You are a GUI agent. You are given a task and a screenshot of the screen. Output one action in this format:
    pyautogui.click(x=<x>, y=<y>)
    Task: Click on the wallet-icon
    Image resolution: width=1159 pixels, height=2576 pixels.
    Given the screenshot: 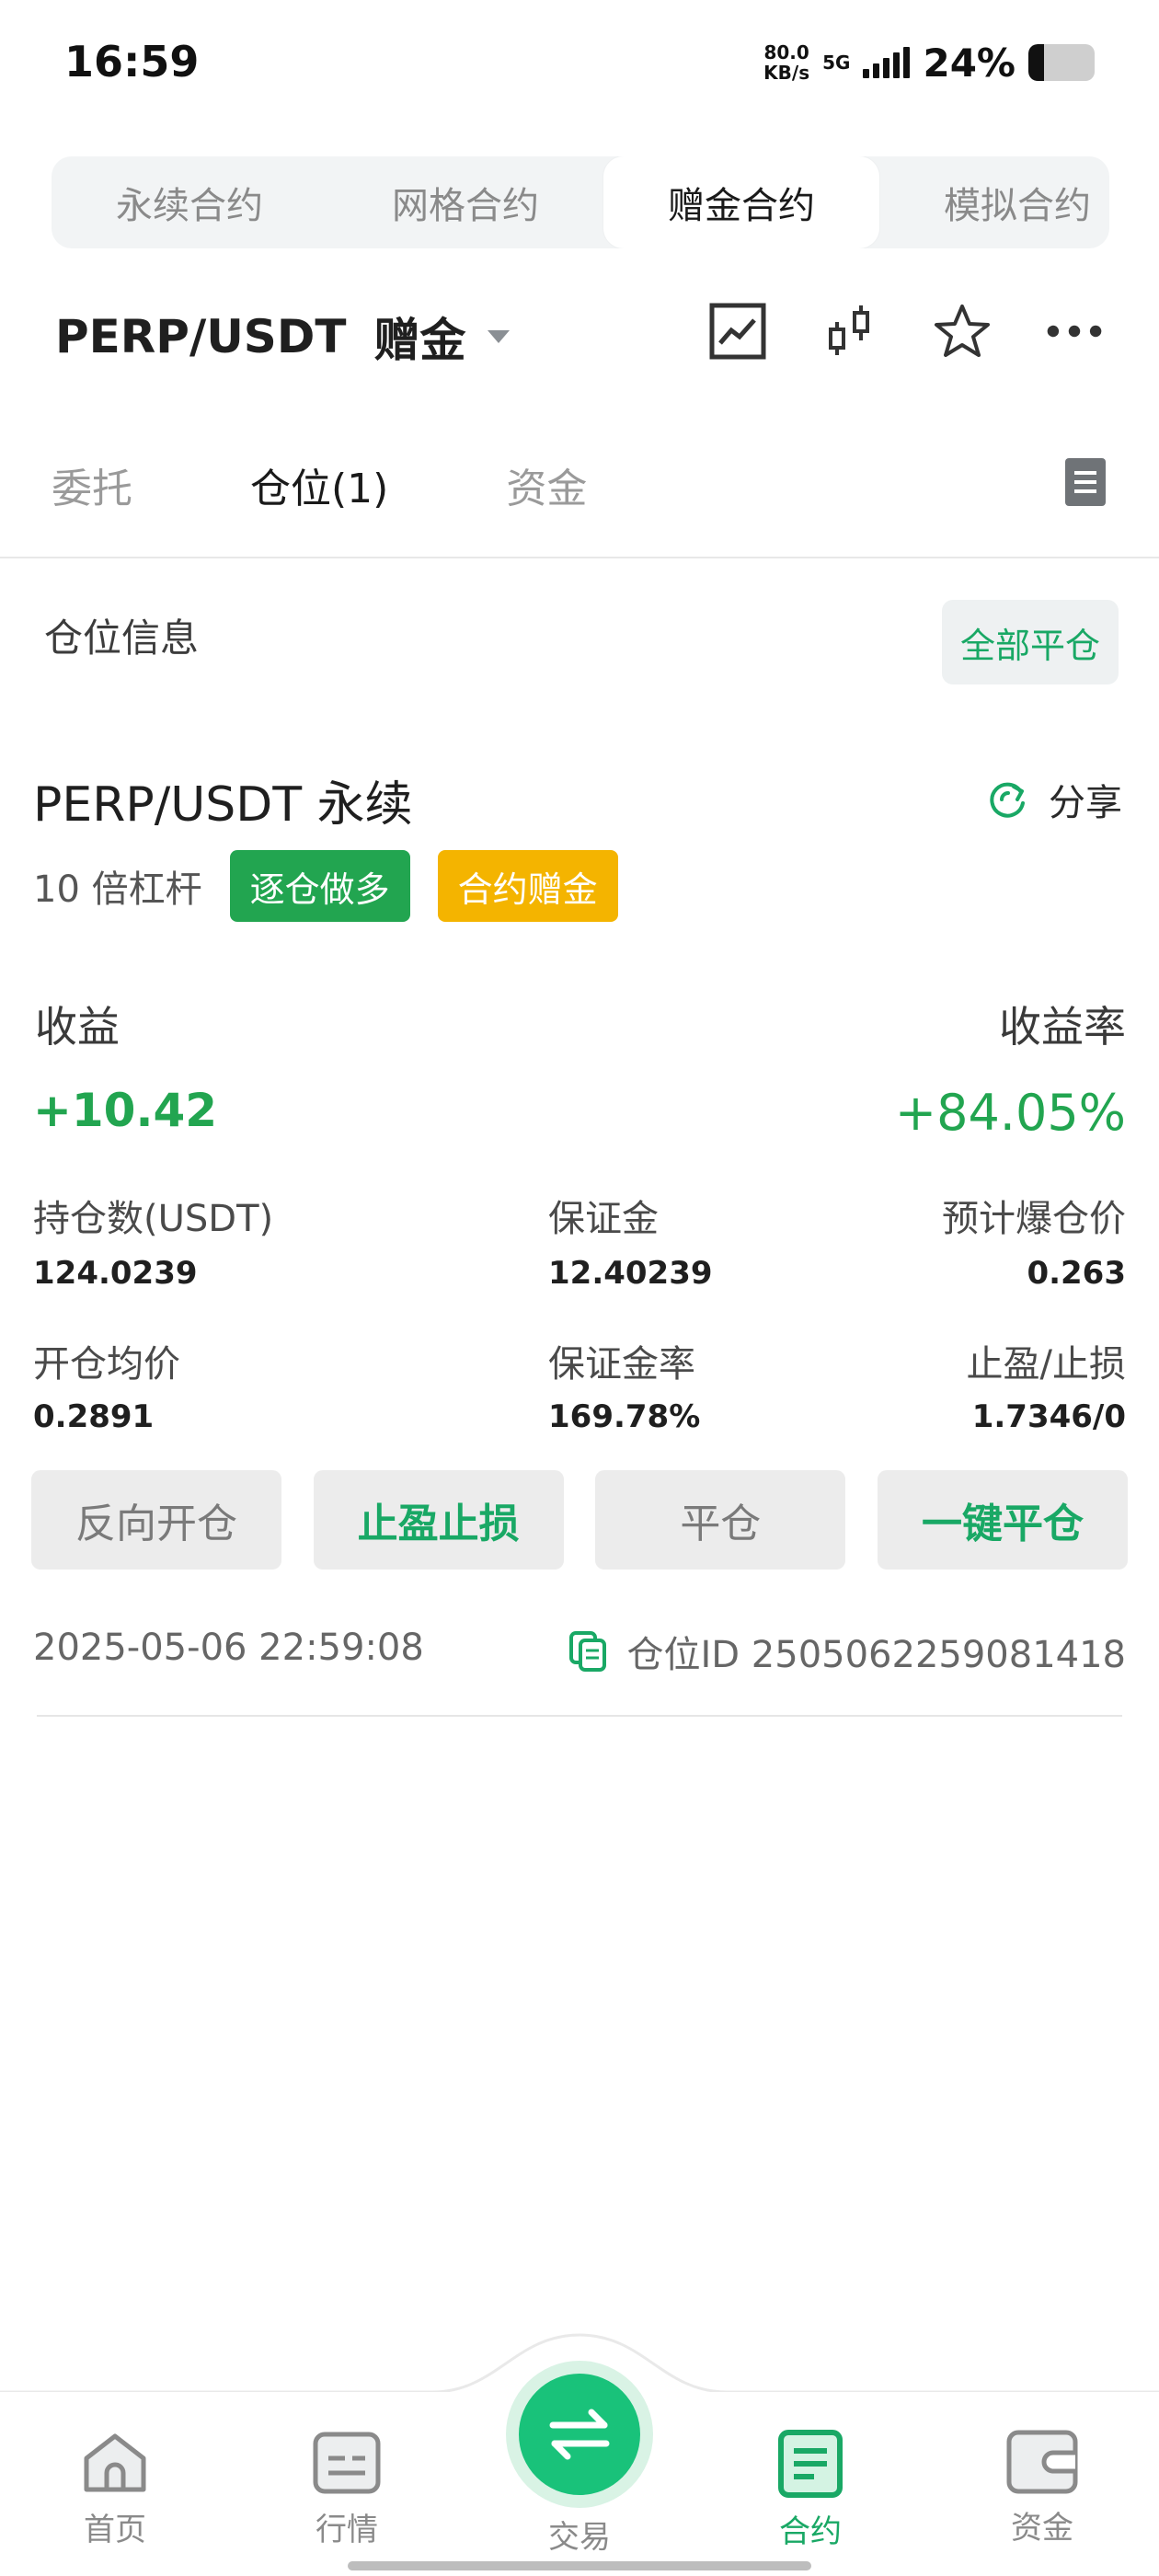 What is the action you would take?
    pyautogui.click(x=1042, y=2462)
    